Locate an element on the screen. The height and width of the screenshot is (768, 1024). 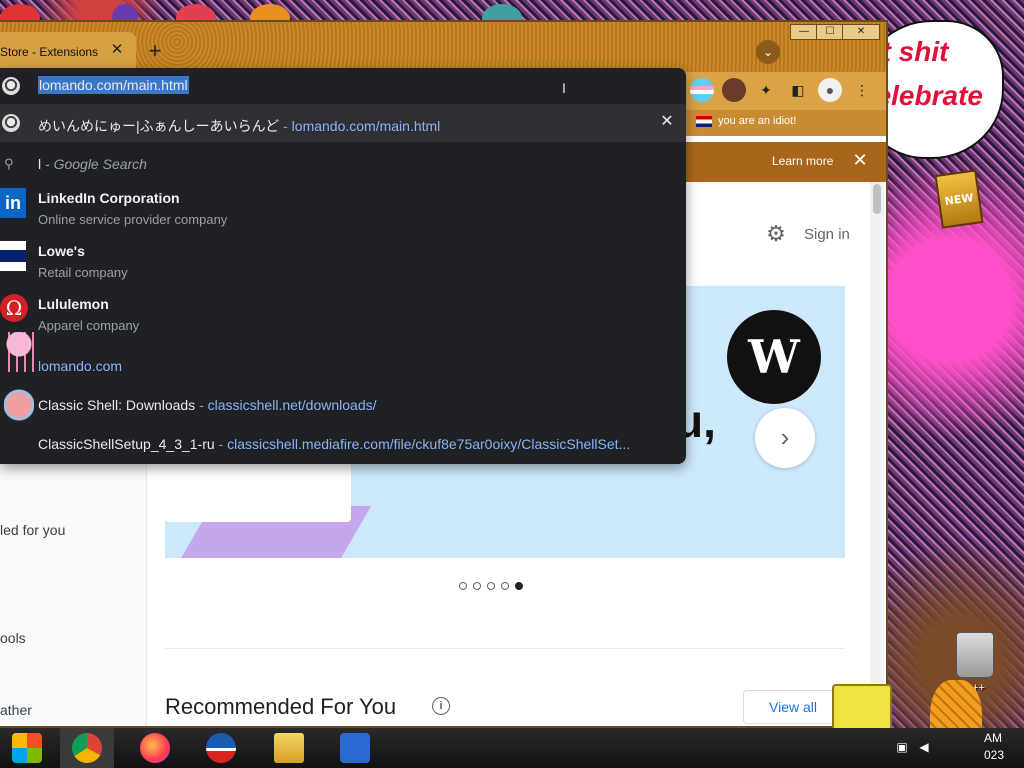
entity-description: Retail company is located at coordinates (83, 272).